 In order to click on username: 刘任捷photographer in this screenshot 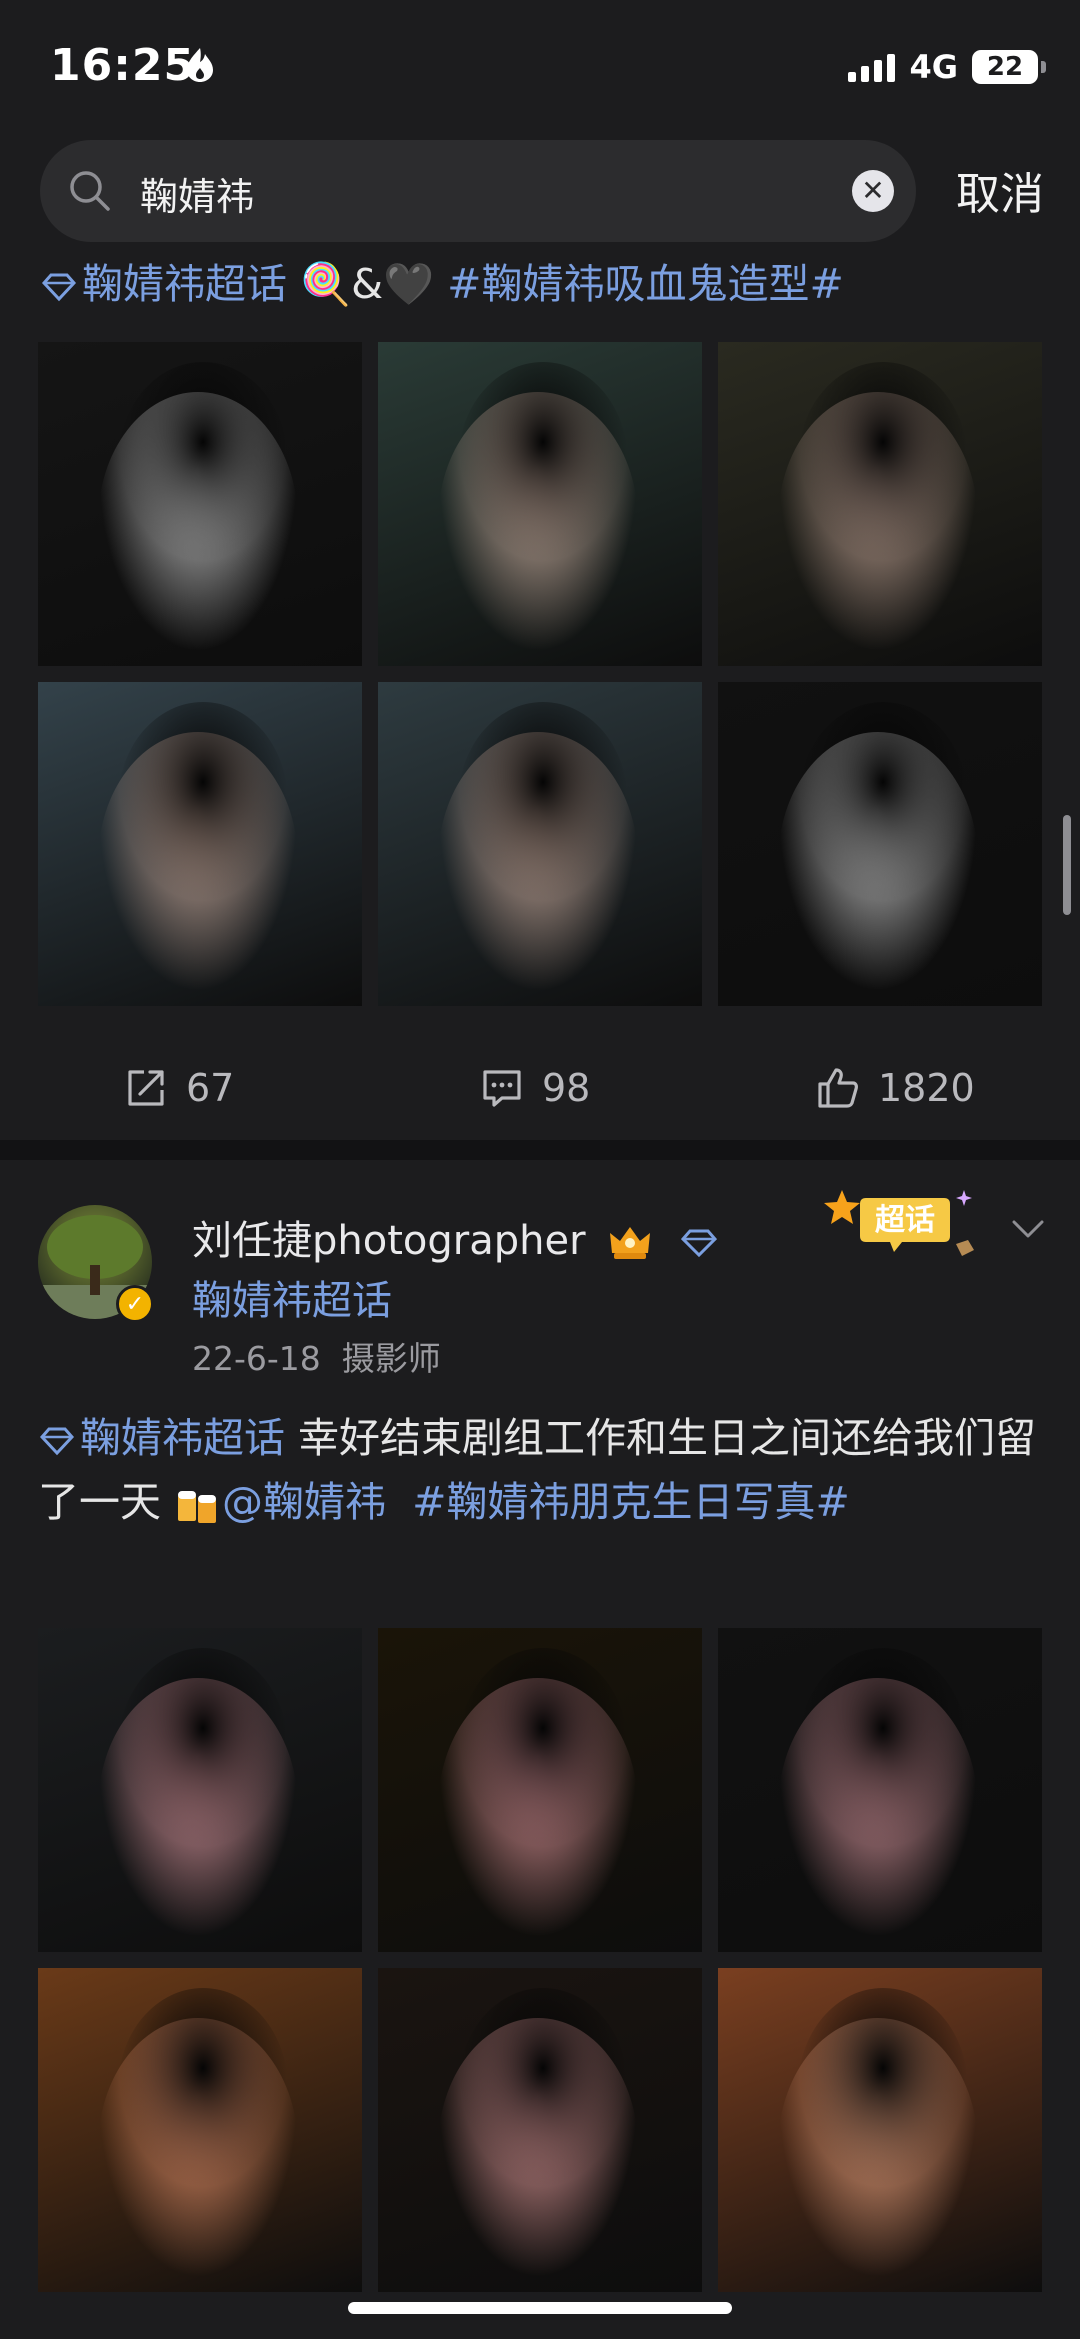, I will do `click(455, 1237)`.